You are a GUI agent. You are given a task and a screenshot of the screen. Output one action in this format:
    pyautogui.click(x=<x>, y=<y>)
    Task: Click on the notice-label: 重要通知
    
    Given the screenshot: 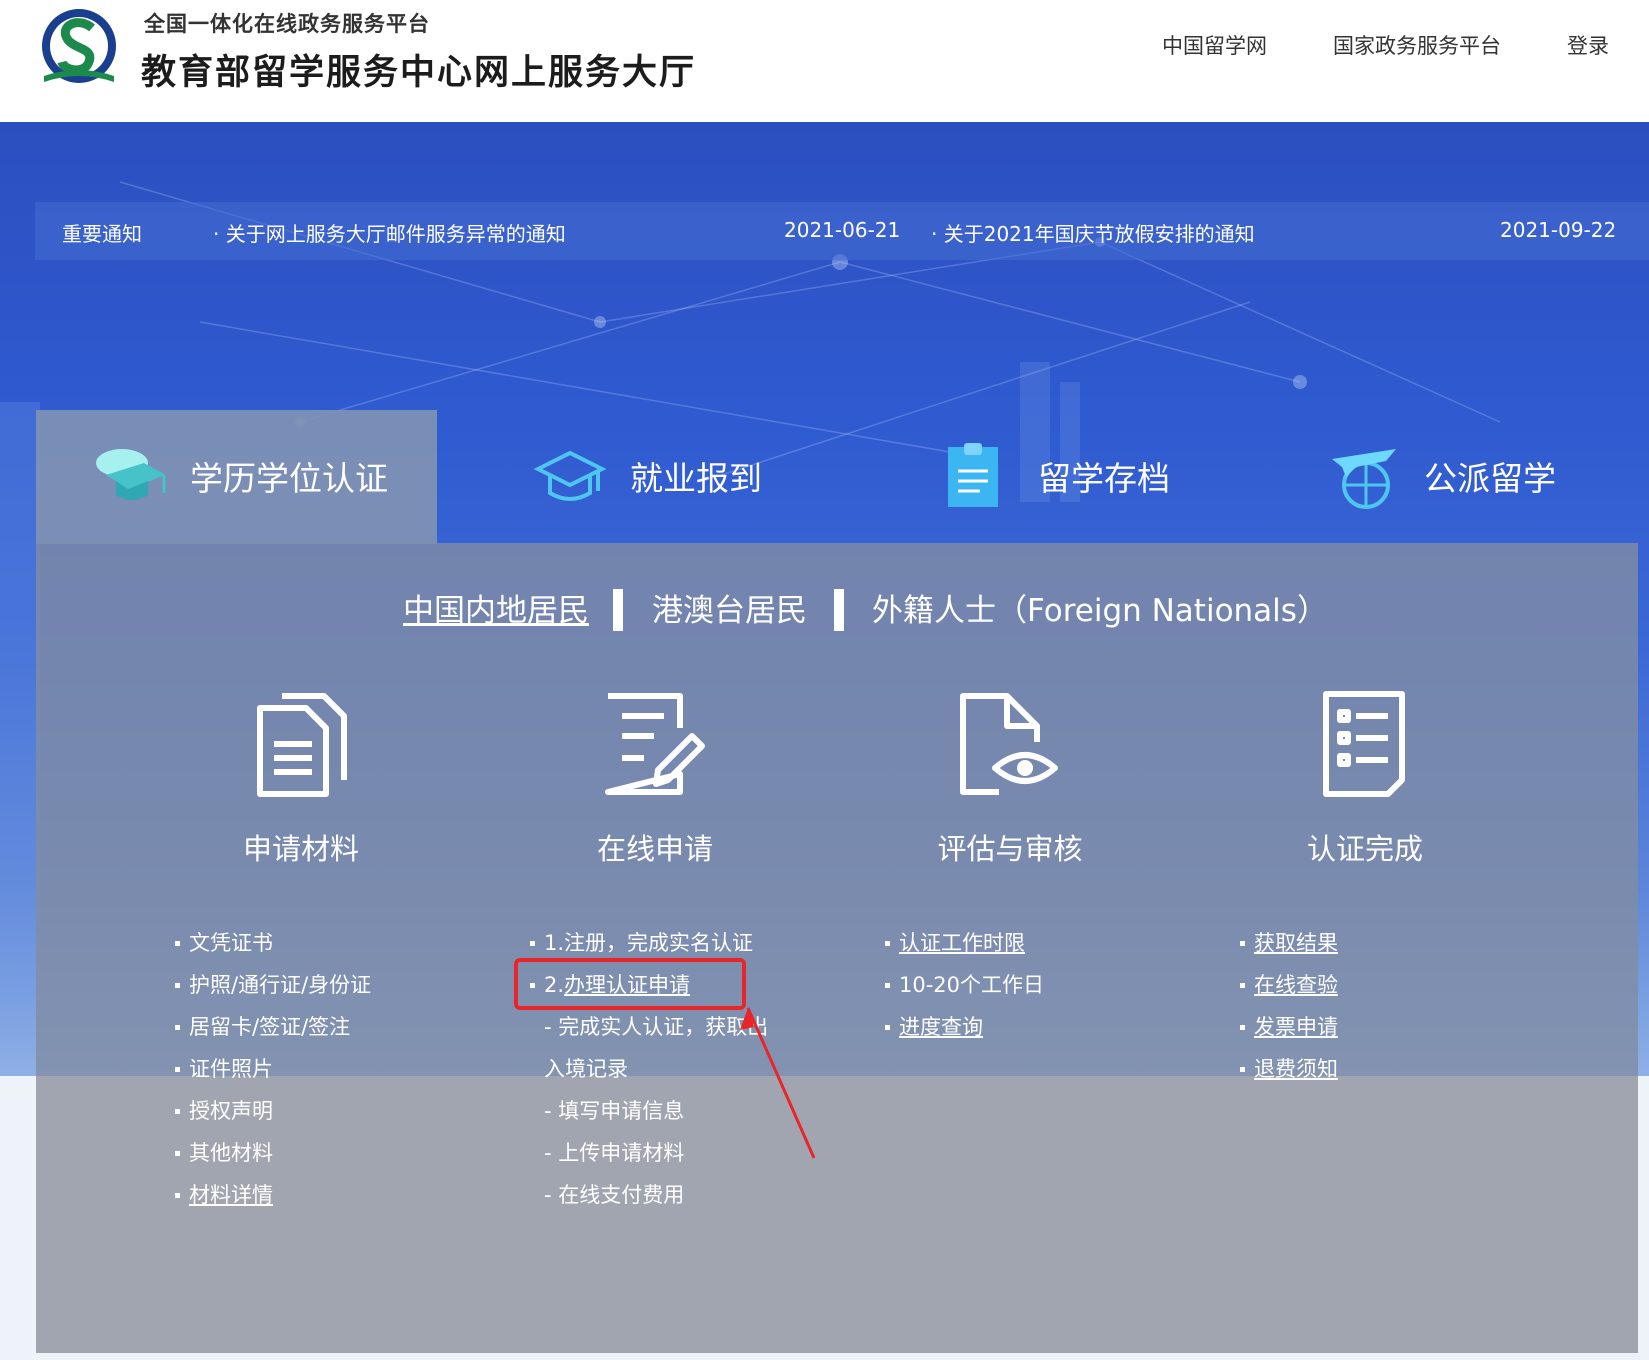 What is the action you would take?
    pyautogui.click(x=102, y=234)
    